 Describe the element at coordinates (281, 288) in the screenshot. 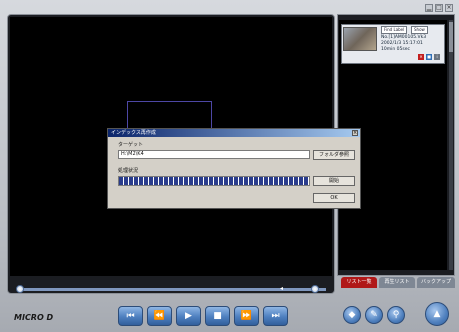

I see `timeline-position-marker: ◂` at that location.